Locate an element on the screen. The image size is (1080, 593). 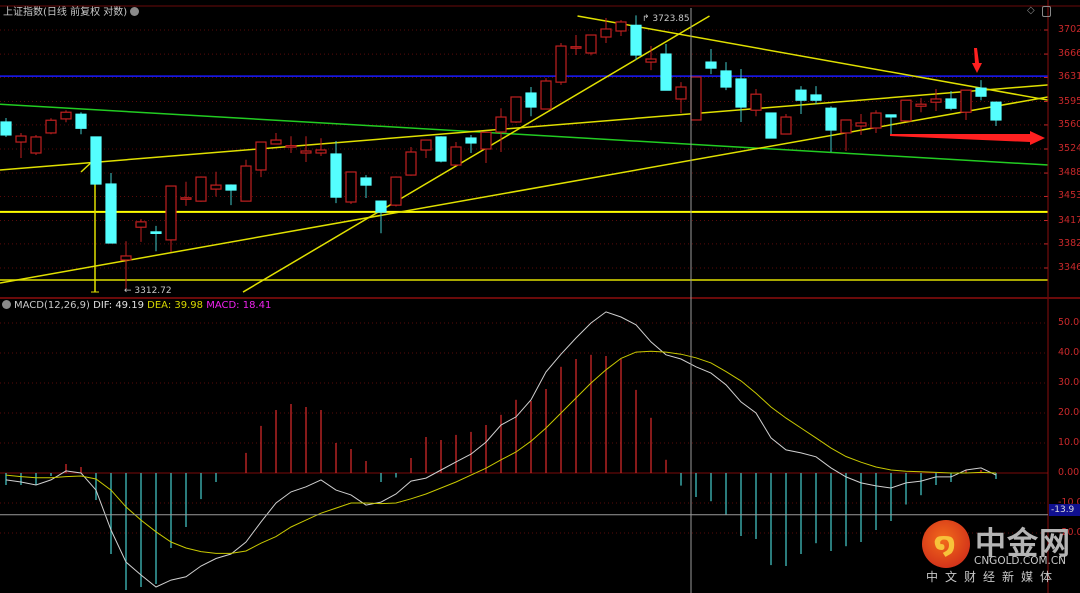
price-tick-label: 3666 is located at coordinates (1069, 54).